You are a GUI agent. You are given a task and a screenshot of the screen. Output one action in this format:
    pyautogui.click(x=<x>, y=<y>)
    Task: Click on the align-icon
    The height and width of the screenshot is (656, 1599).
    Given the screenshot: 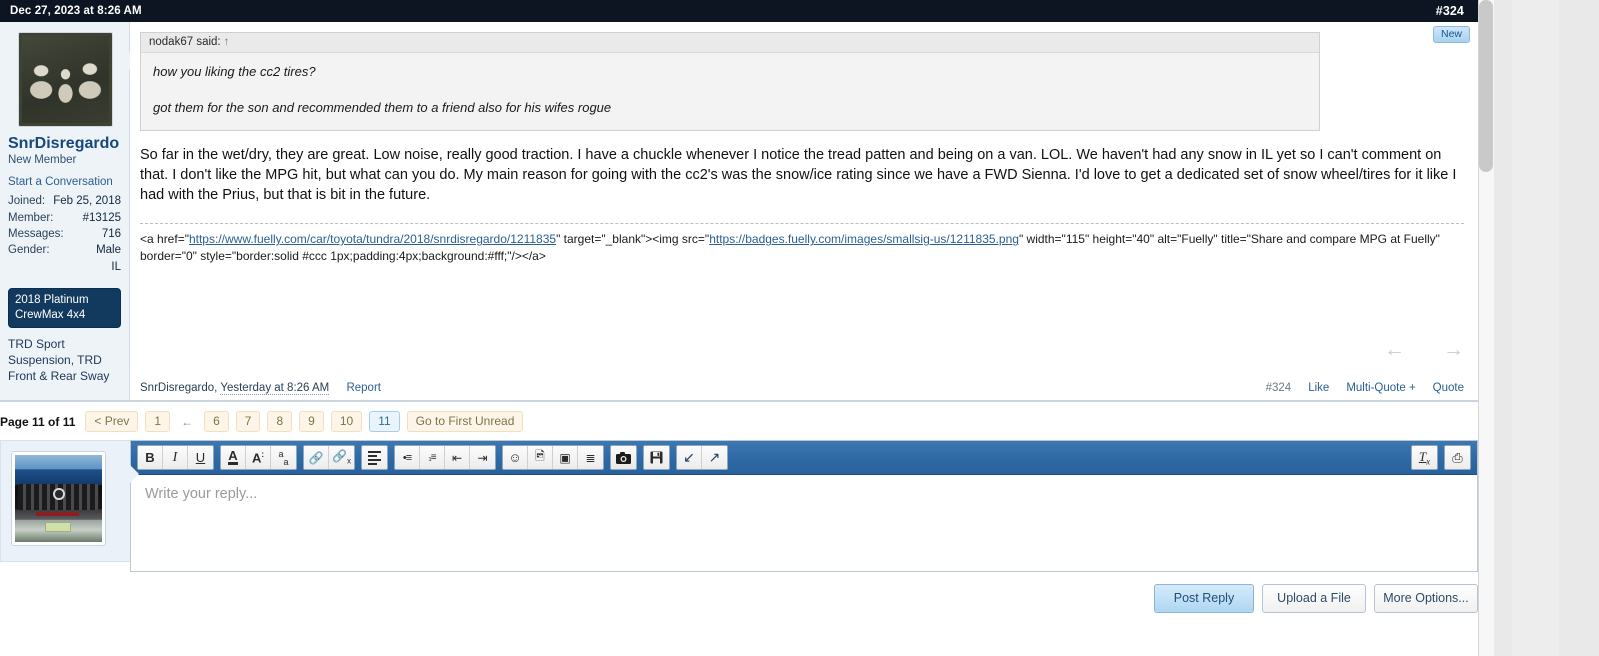 What is the action you would take?
    pyautogui.click(x=374, y=457)
    